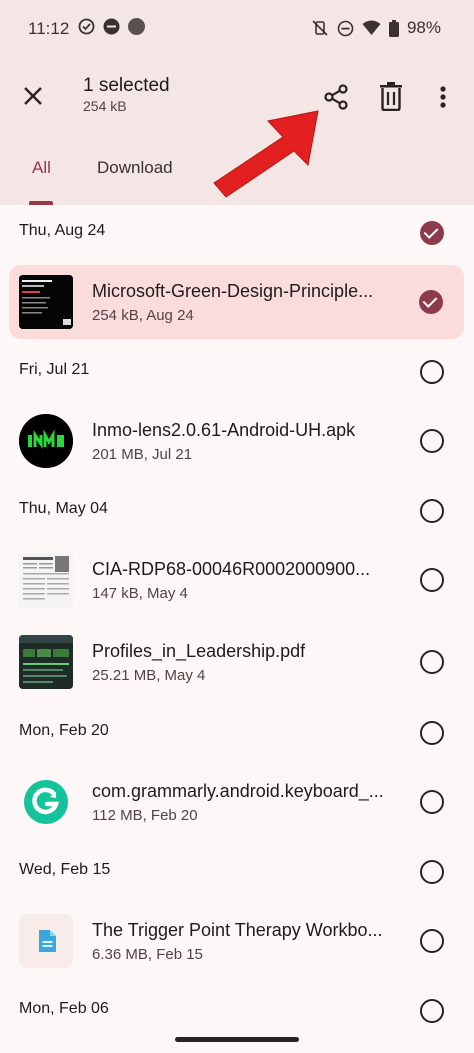 This screenshot has width=474, height=1053. Describe the element at coordinates (423, 27) in the screenshot. I see `battery-percent: 98%` at that location.